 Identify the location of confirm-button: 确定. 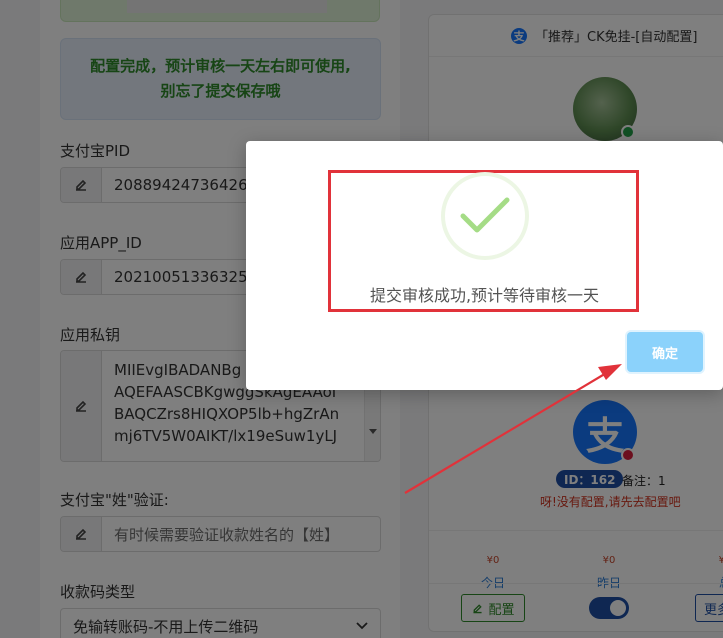
(665, 352).